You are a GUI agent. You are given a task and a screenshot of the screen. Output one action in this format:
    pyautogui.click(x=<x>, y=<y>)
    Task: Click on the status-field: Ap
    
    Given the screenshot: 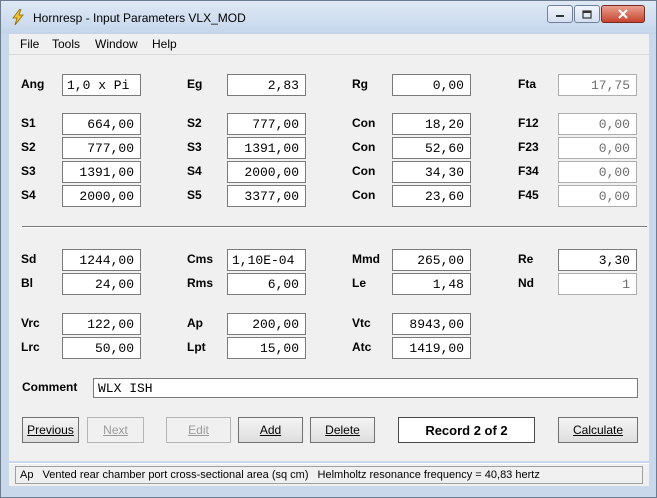 What is the action you would take?
    pyautogui.click(x=27, y=475)
    